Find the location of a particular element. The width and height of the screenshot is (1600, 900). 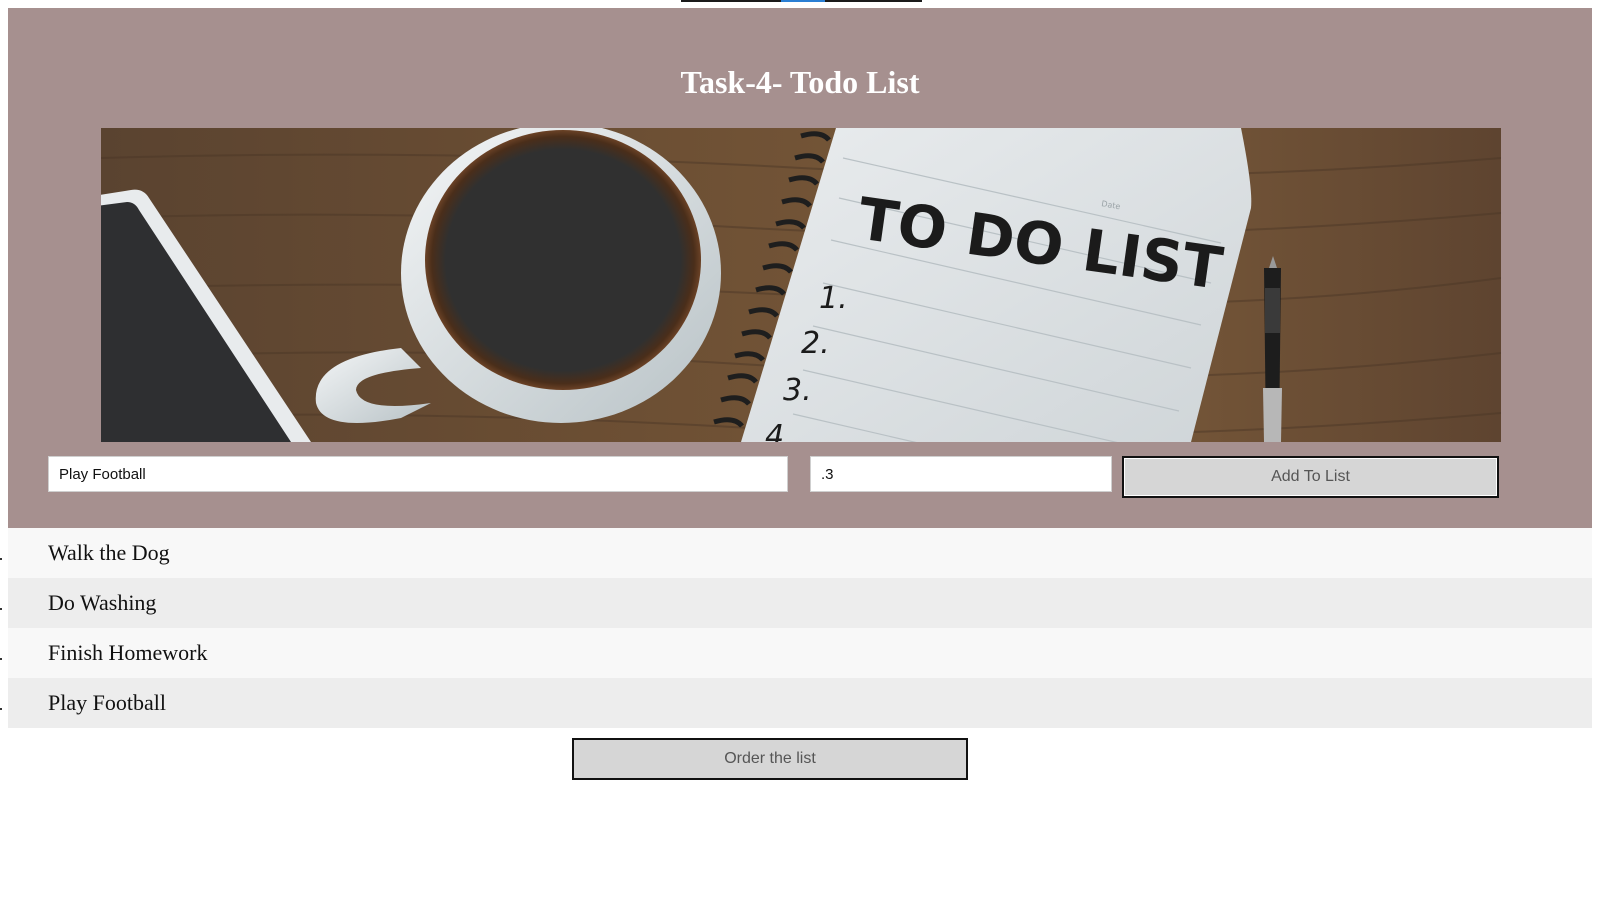

priority-input is located at coordinates (961, 474).